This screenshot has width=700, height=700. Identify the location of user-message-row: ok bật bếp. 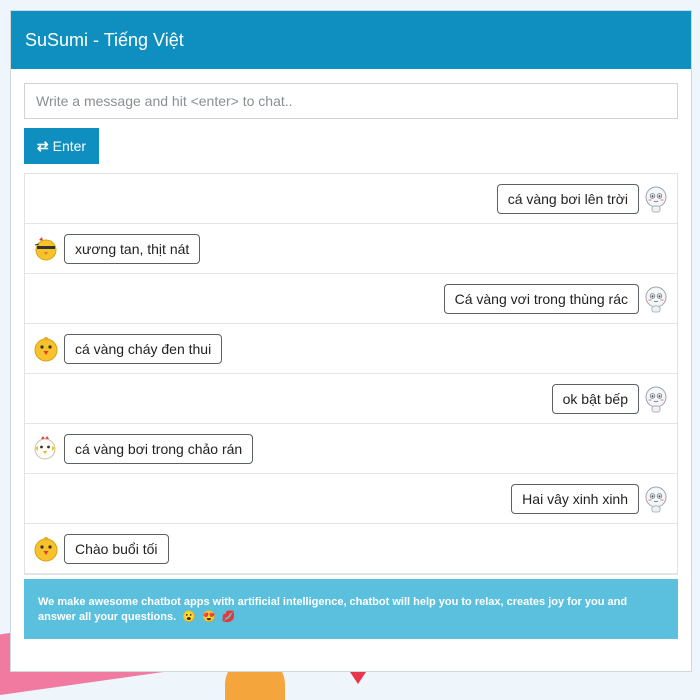
(351, 399).